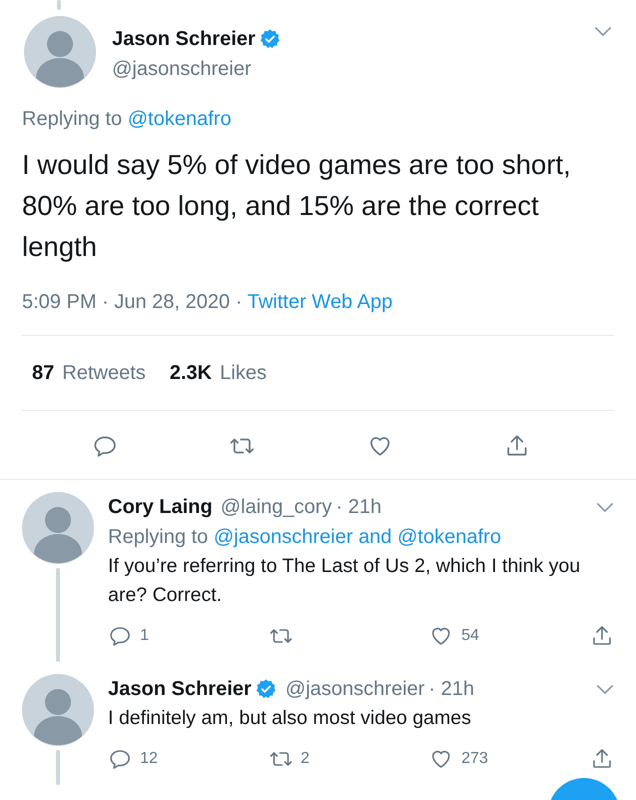  What do you see at coordinates (290, 718) in the screenshot?
I see `tweet-text: I definitely am, but also most video games` at bounding box center [290, 718].